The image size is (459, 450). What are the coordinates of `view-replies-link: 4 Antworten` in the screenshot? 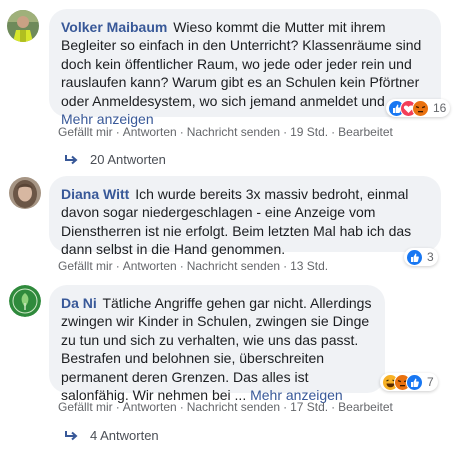 It's located at (111, 435).